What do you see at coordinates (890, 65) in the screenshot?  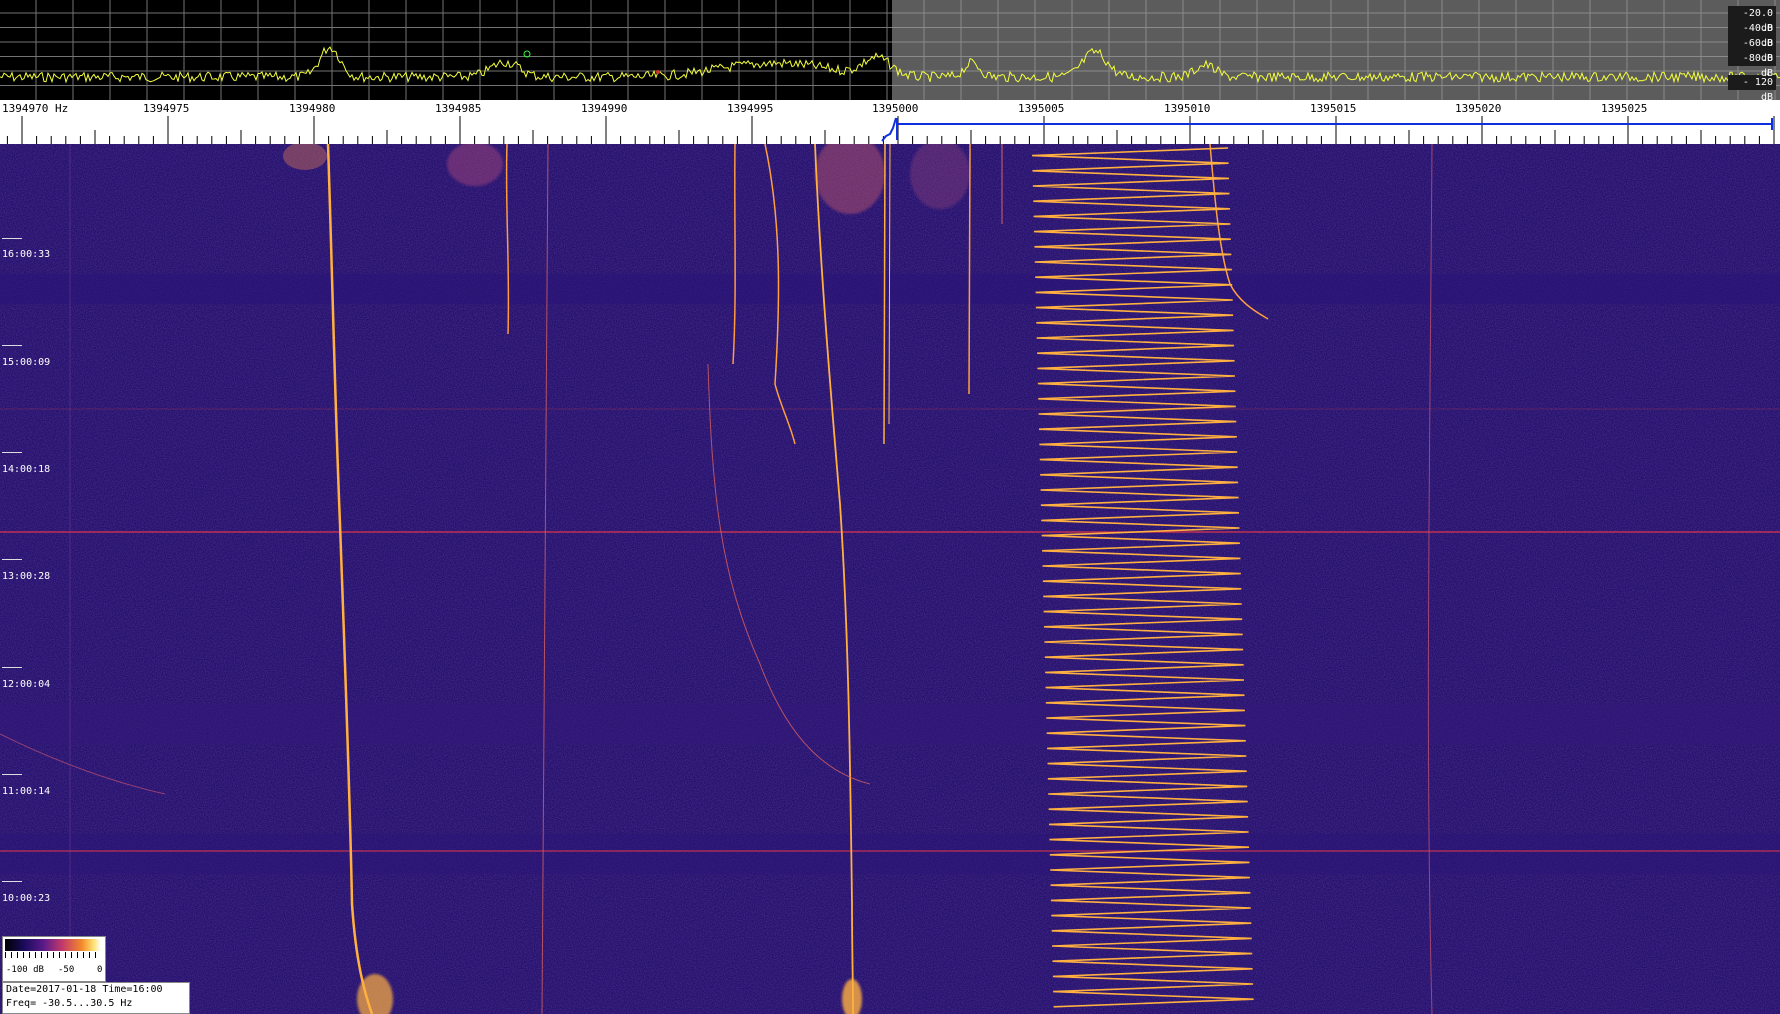 I see `spectrum-trace` at bounding box center [890, 65].